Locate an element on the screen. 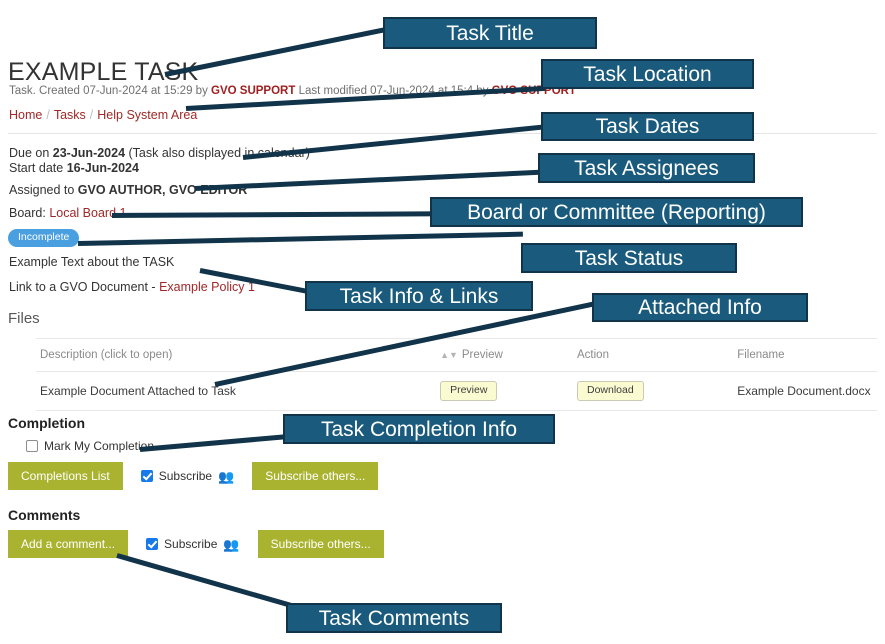 The width and height of the screenshot is (885, 644). breadcrumb-item-tasks: Tasks is located at coordinates (70, 115).